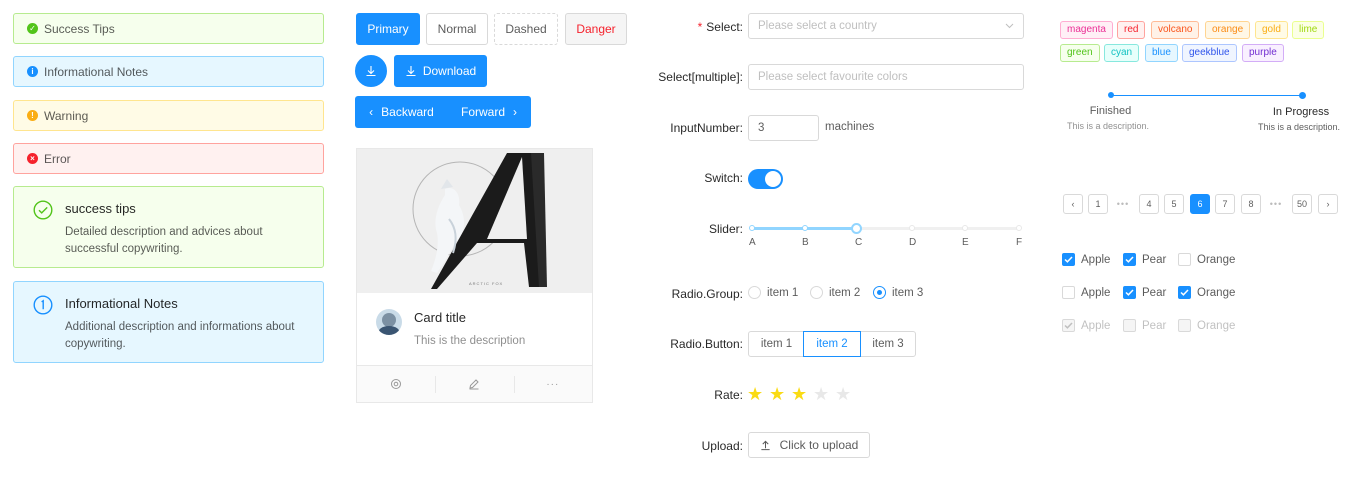 The height and width of the screenshot is (486, 1348). I want to click on alert-title: Informational Notes, so click(121, 303).